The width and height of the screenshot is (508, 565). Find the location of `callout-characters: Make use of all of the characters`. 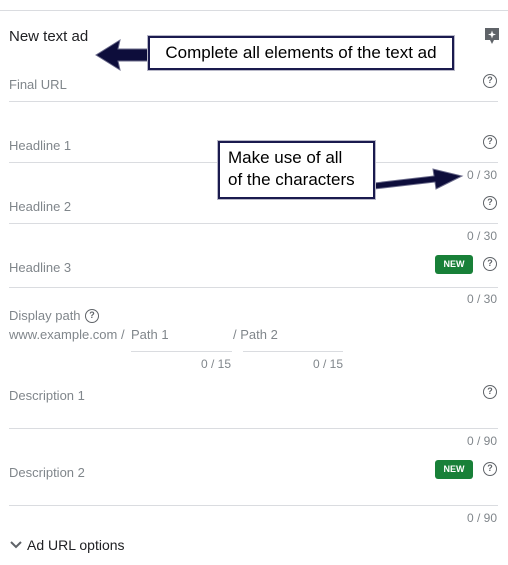

callout-characters: Make use of all of the characters is located at coordinates (296, 170).